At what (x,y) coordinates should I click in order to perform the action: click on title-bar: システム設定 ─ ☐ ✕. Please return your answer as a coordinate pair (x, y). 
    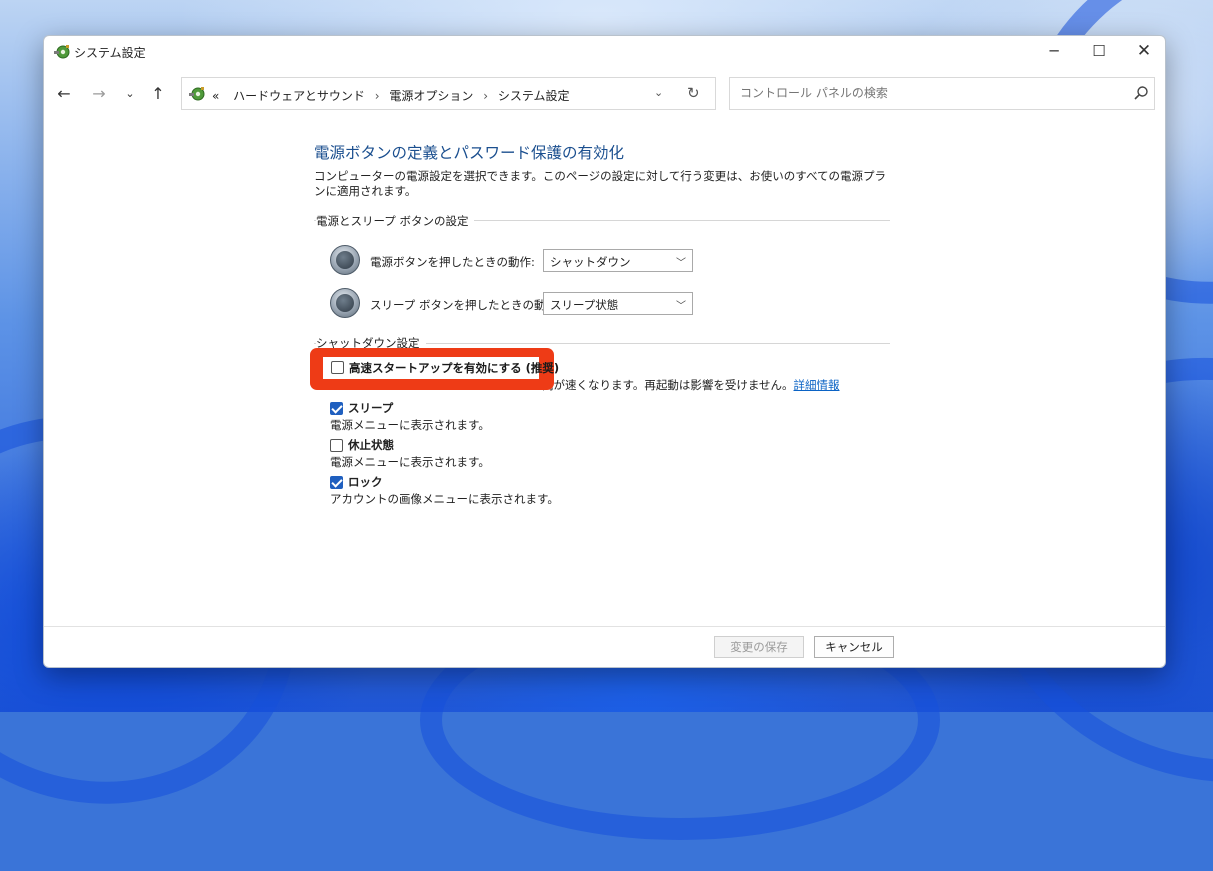
    Looking at the image, I should click on (604, 52).